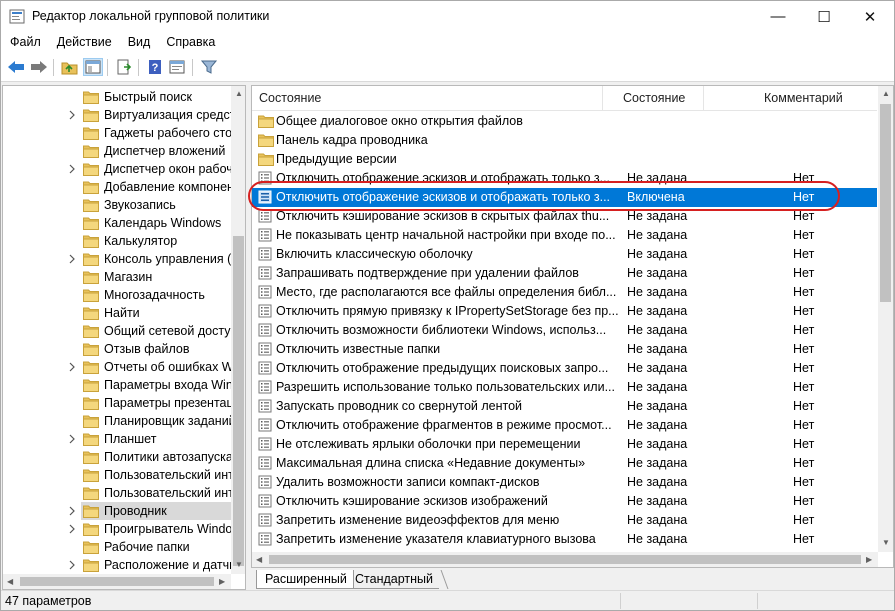 The height and width of the screenshot is (611, 895). I want to click on tree-item: Планировщик заданий, so click(118, 421).